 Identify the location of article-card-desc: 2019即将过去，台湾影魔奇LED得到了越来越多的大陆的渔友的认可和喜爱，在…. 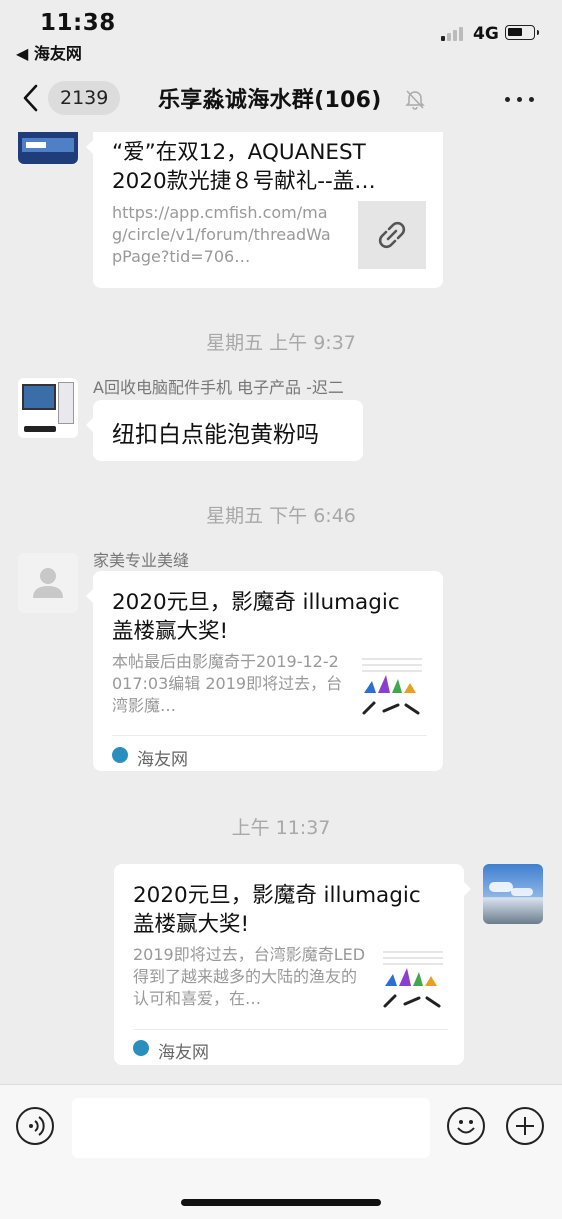
(249, 976).